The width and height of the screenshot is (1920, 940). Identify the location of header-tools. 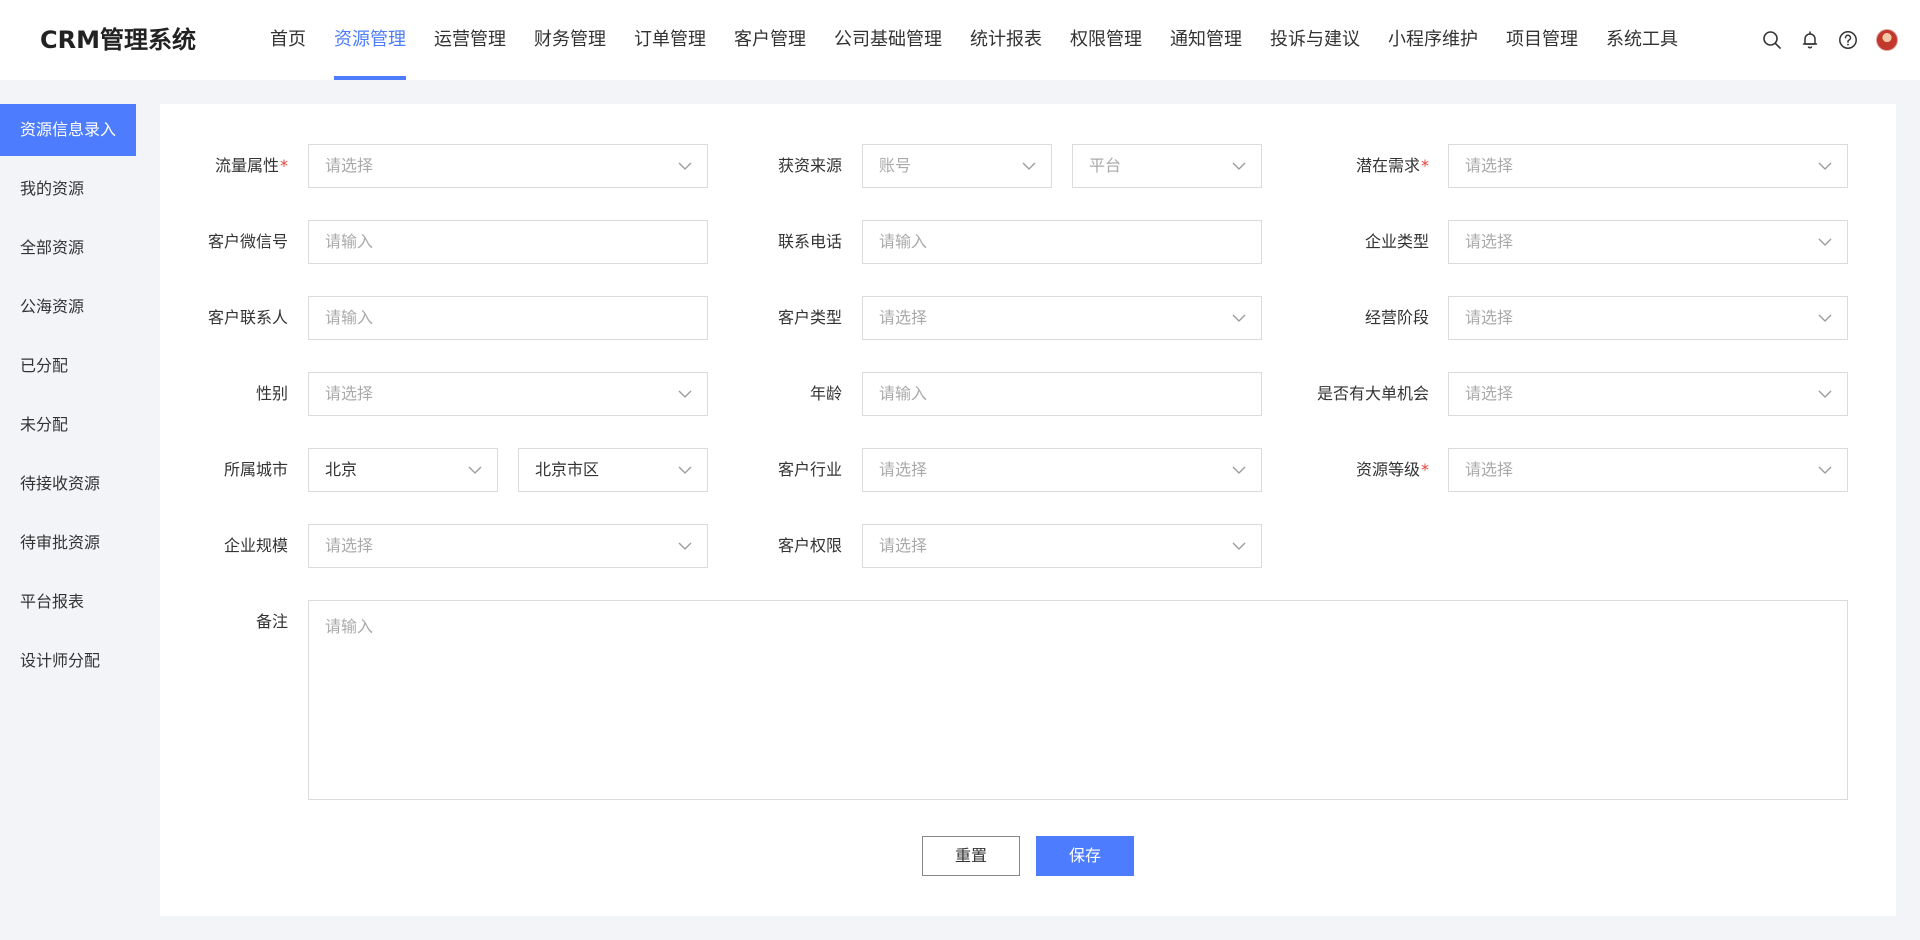
(1830, 40).